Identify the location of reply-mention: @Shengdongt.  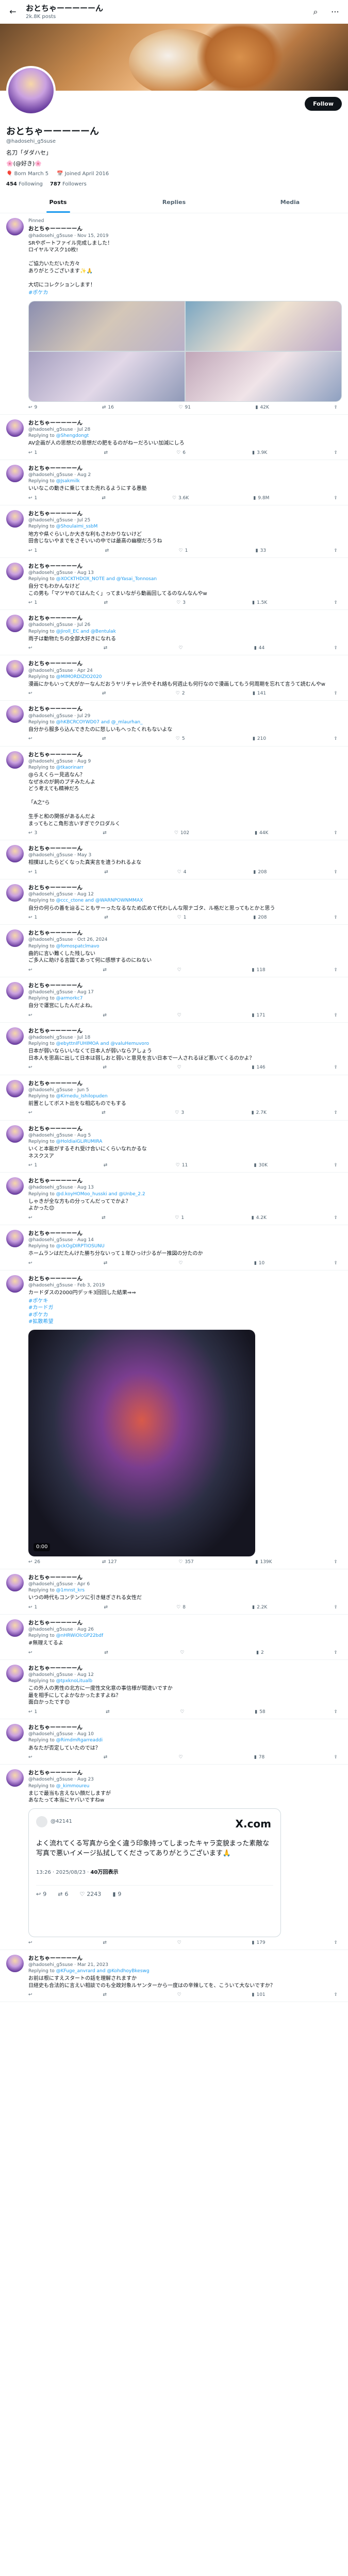
(72, 435).